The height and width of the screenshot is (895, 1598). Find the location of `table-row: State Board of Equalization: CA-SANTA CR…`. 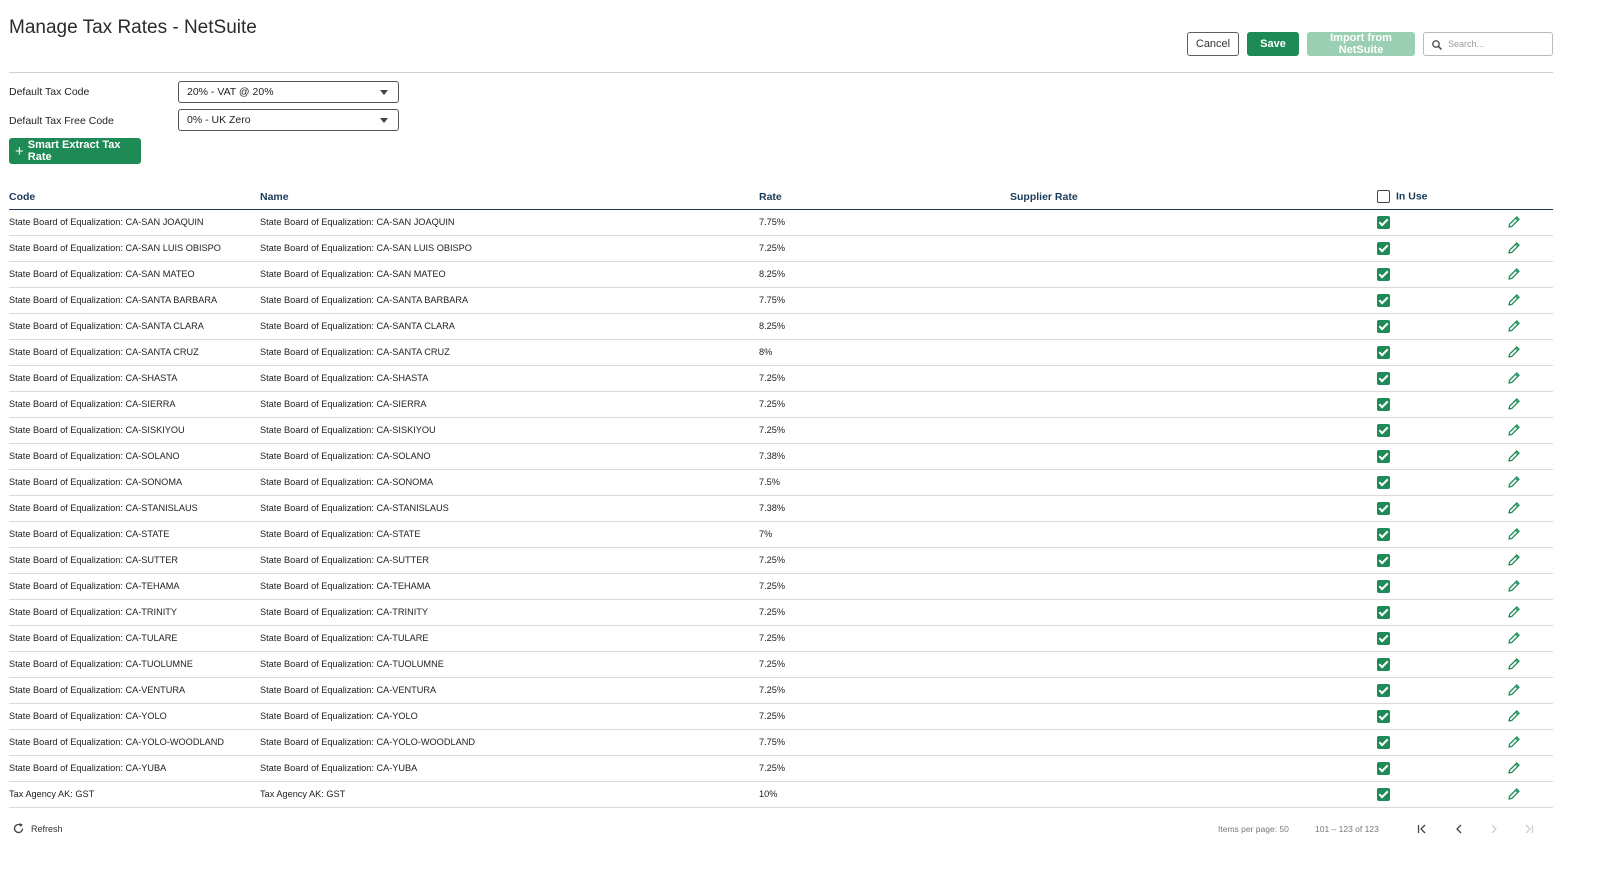

table-row: State Board of Equalization: CA-SANTA CR… is located at coordinates (781, 352).